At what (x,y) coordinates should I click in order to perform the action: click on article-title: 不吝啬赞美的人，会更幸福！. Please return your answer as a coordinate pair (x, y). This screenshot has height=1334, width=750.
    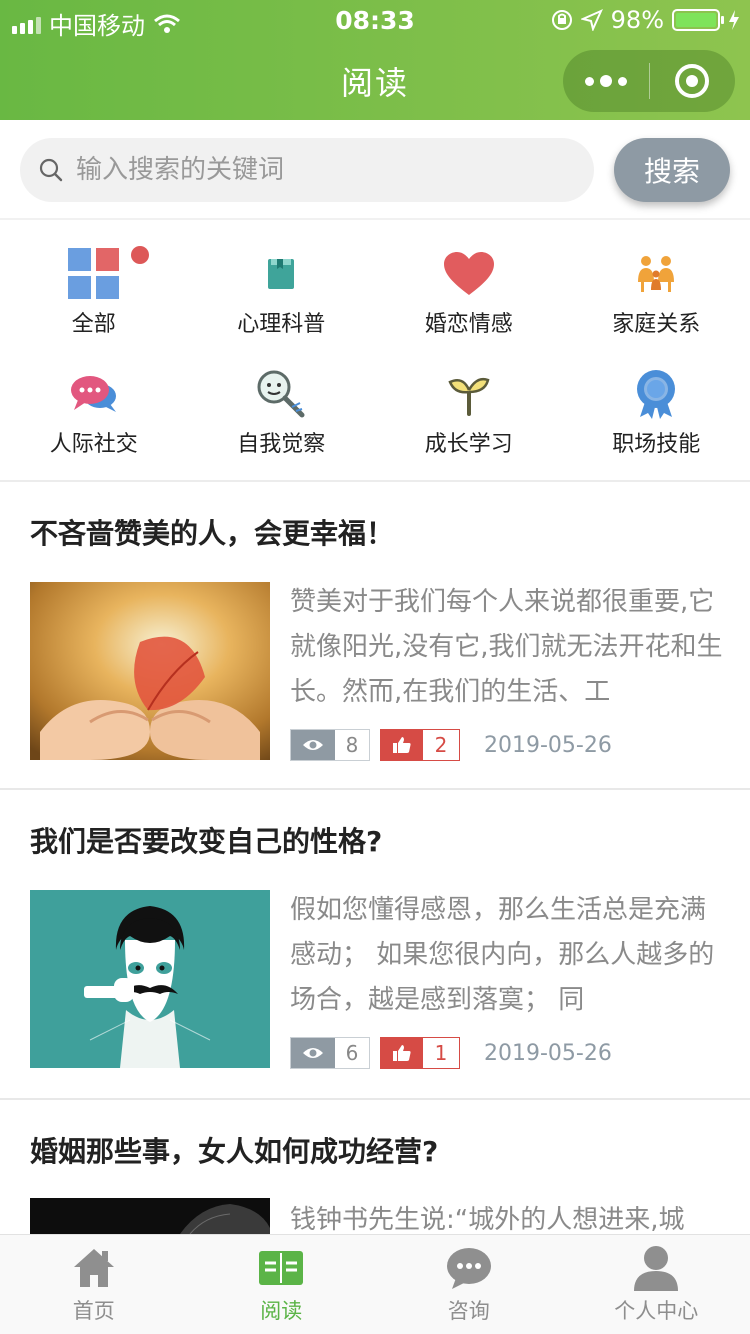
    Looking at the image, I should click on (212, 532).